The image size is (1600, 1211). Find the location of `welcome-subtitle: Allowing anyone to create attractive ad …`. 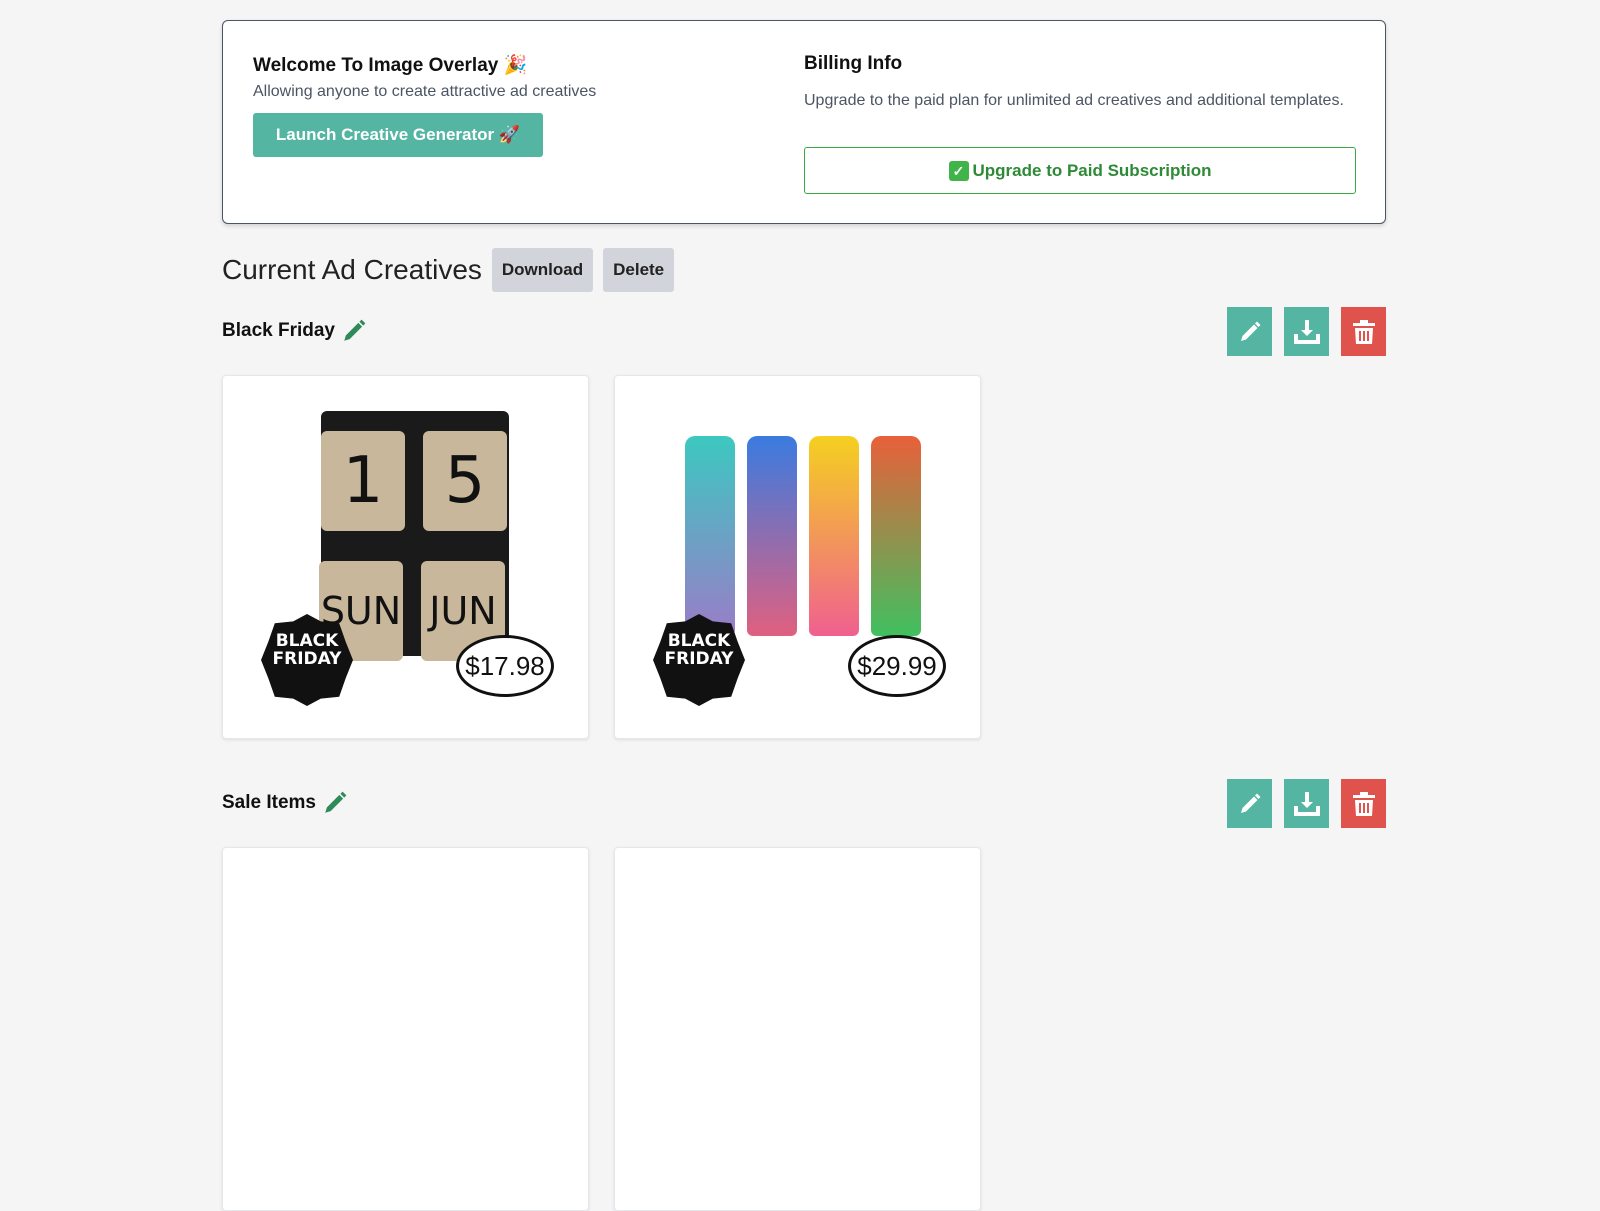

welcome-subtitle: Allowing anyone to create attractive ad … is located at coordinates (425, 91).